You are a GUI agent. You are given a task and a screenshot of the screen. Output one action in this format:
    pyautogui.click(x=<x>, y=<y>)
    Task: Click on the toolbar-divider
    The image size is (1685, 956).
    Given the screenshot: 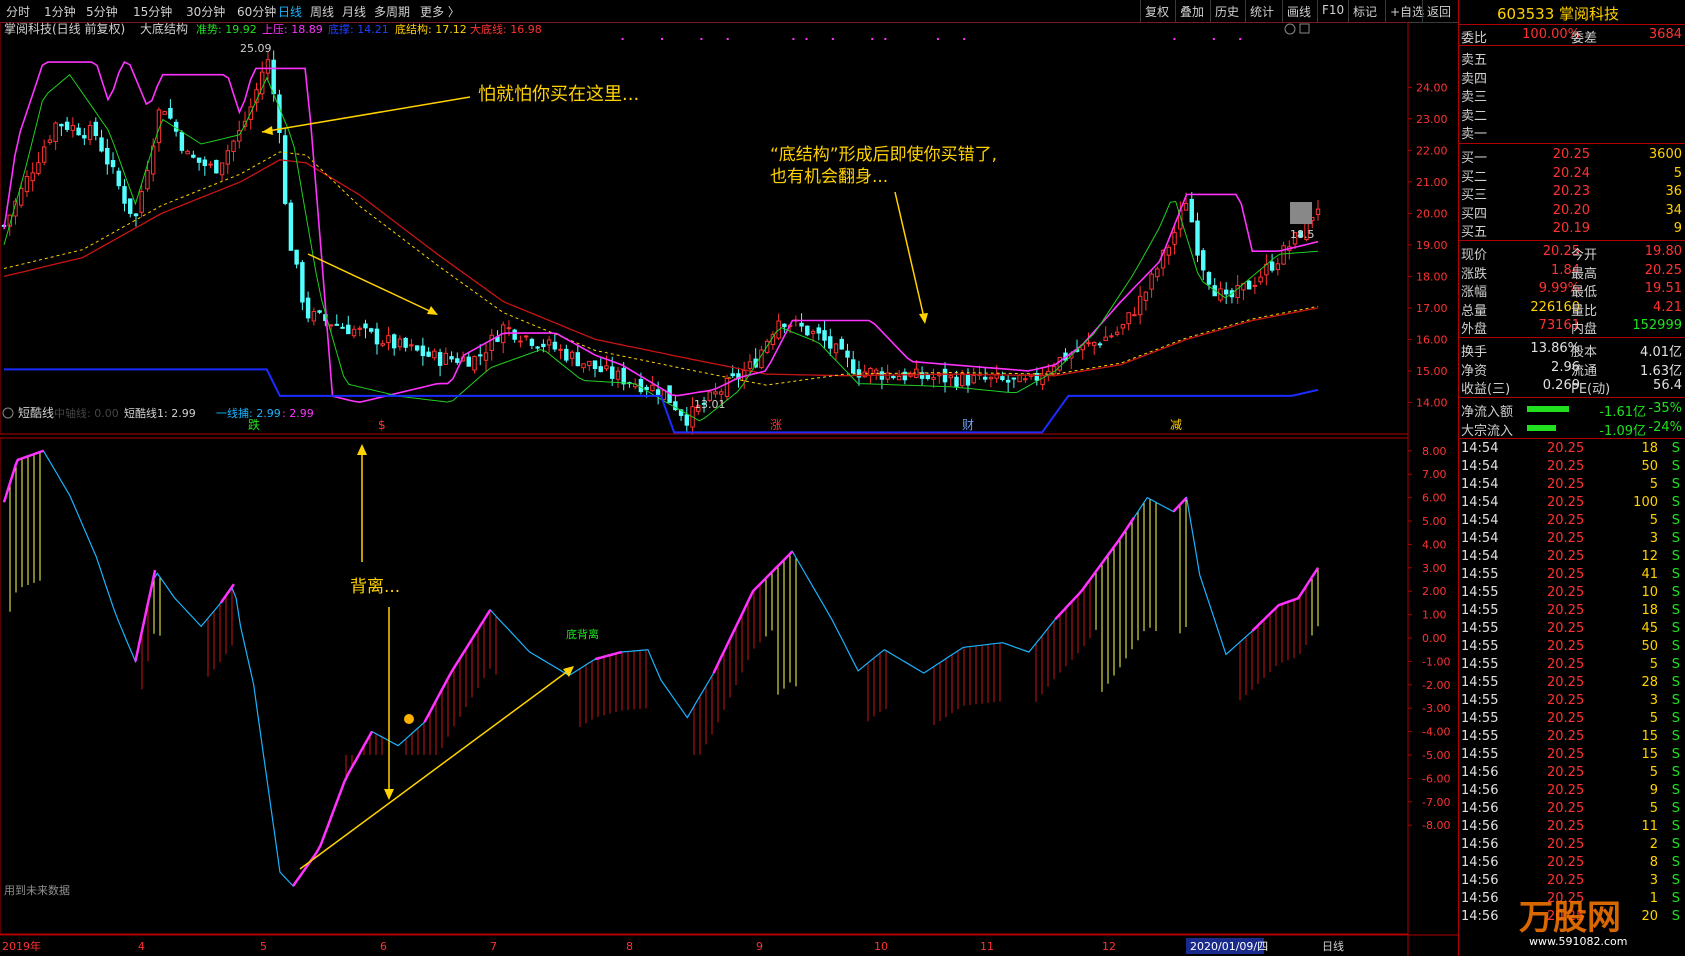 What is the action you would take?
    pyautogui.click(x=1422, y=11)
    